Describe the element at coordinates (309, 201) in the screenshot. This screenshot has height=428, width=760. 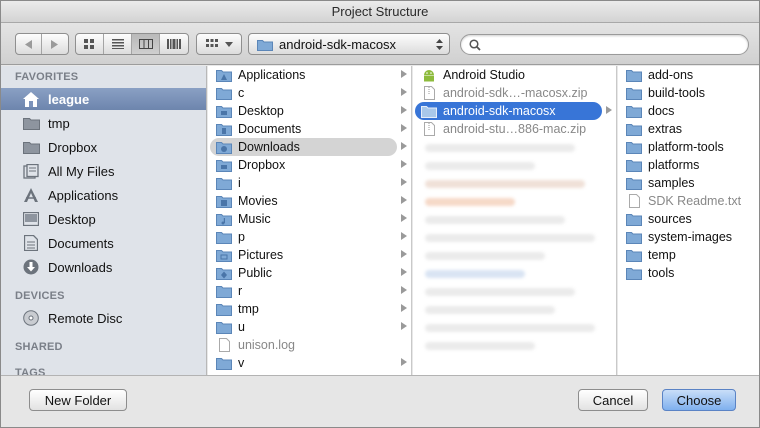
I see `column-row-movies: Movies` at that location.